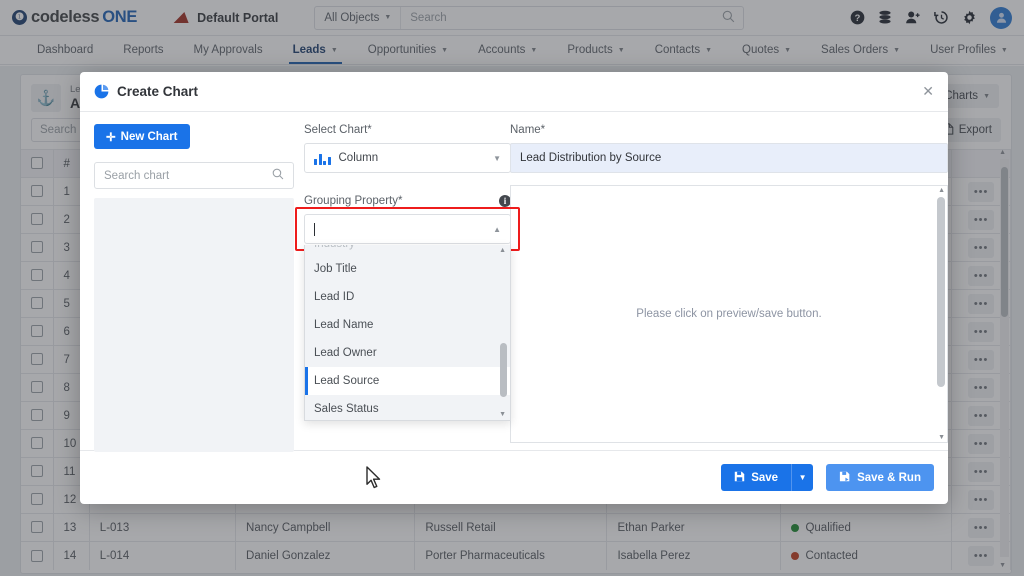  I want to click on dropdown-item-label: Lead Owner, so click(345, 353).